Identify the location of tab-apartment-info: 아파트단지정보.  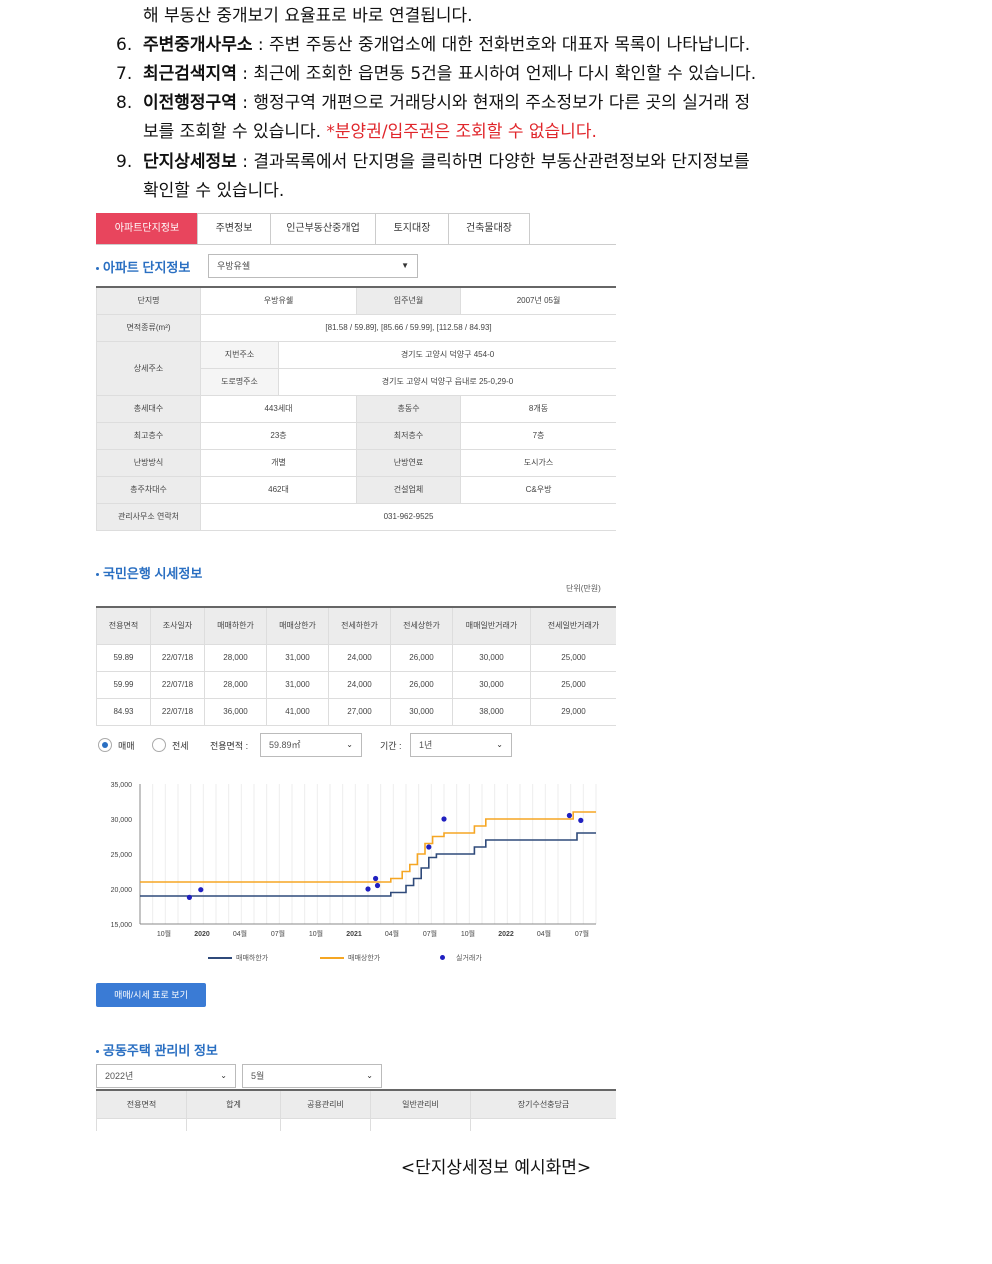
(147, 229).